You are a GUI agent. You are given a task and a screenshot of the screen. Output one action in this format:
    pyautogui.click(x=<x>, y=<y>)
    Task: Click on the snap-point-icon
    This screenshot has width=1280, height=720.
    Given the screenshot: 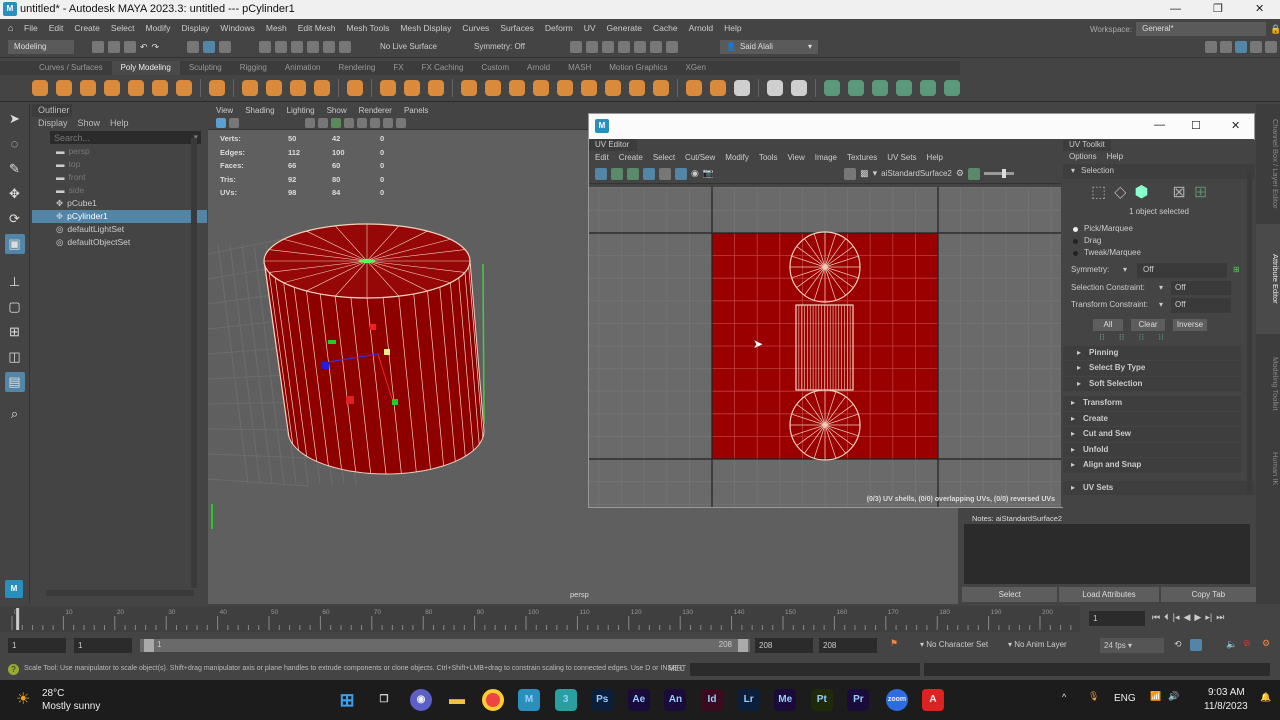 What is the action you would take?
    pyautogui.click(x=297, y=47)
    